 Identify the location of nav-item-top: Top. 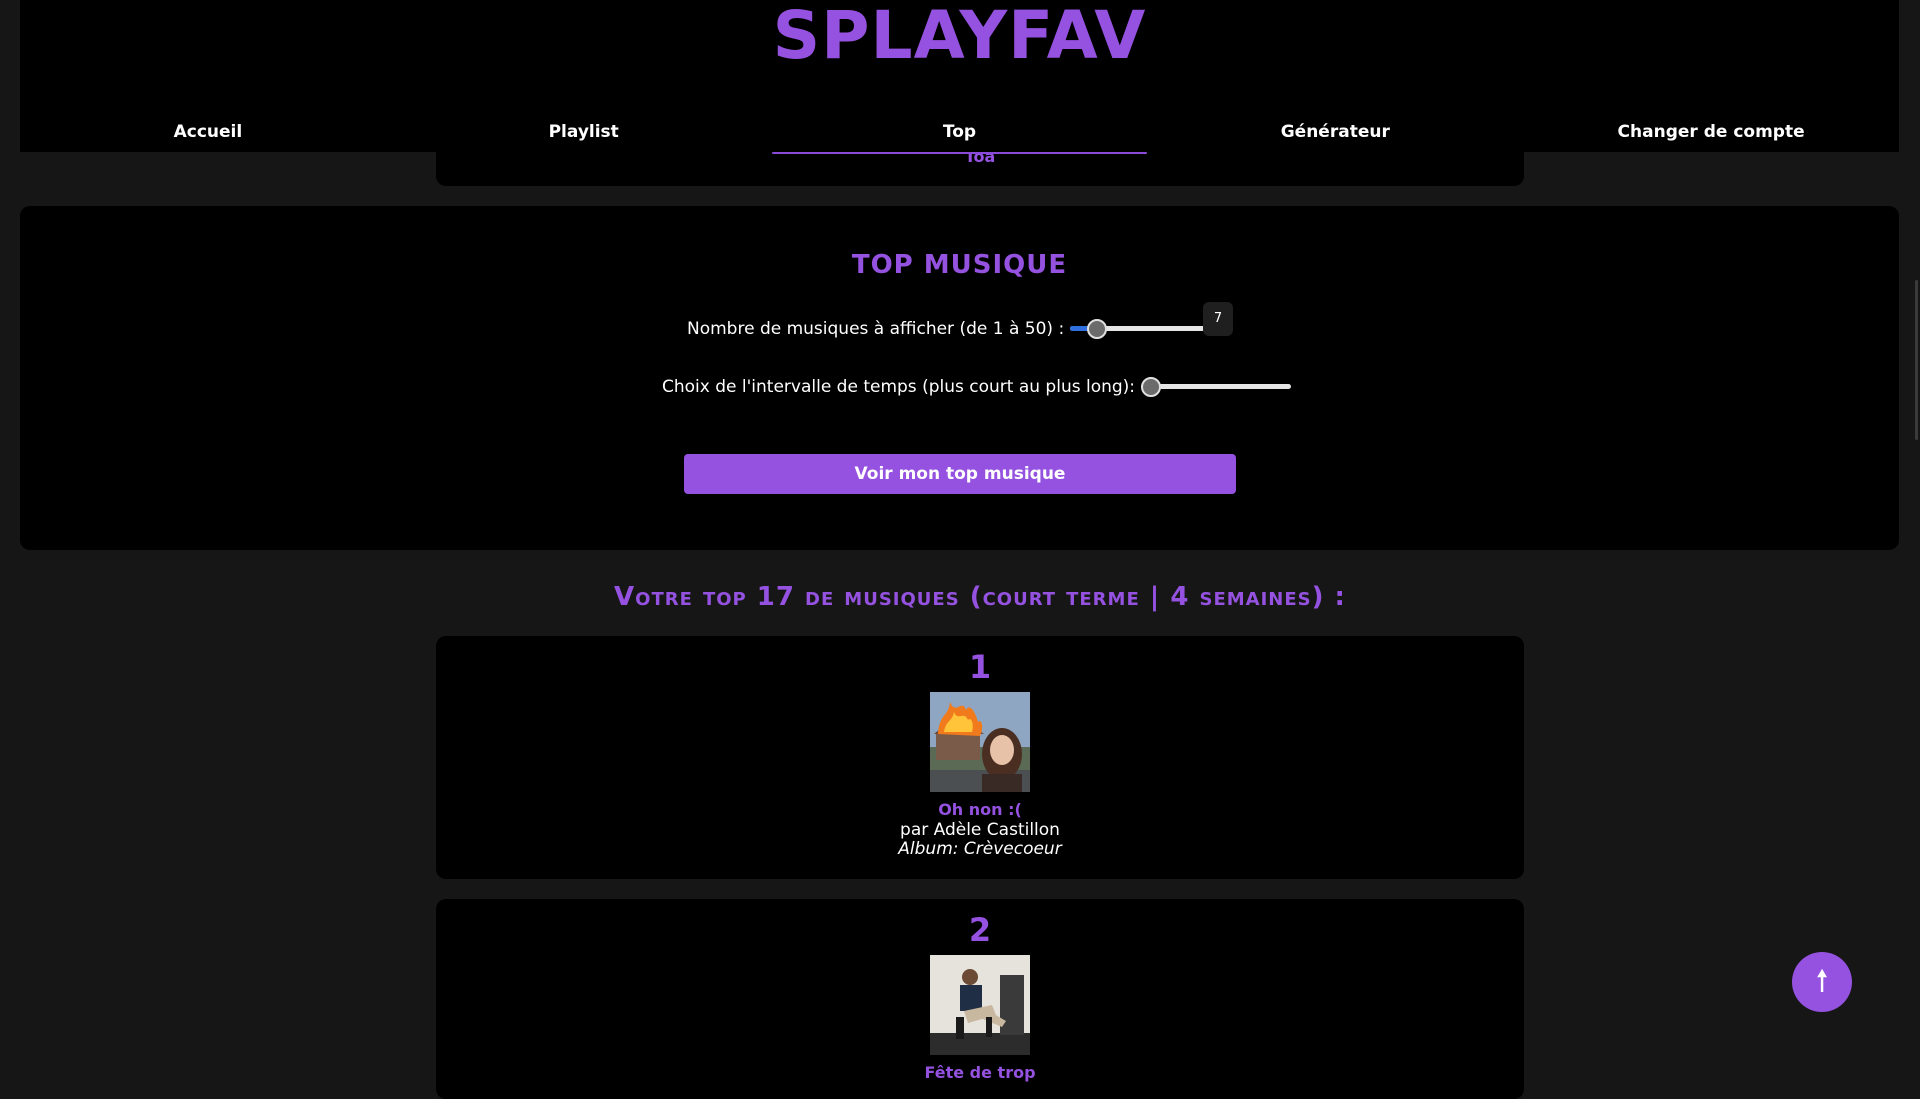
(959, 133).